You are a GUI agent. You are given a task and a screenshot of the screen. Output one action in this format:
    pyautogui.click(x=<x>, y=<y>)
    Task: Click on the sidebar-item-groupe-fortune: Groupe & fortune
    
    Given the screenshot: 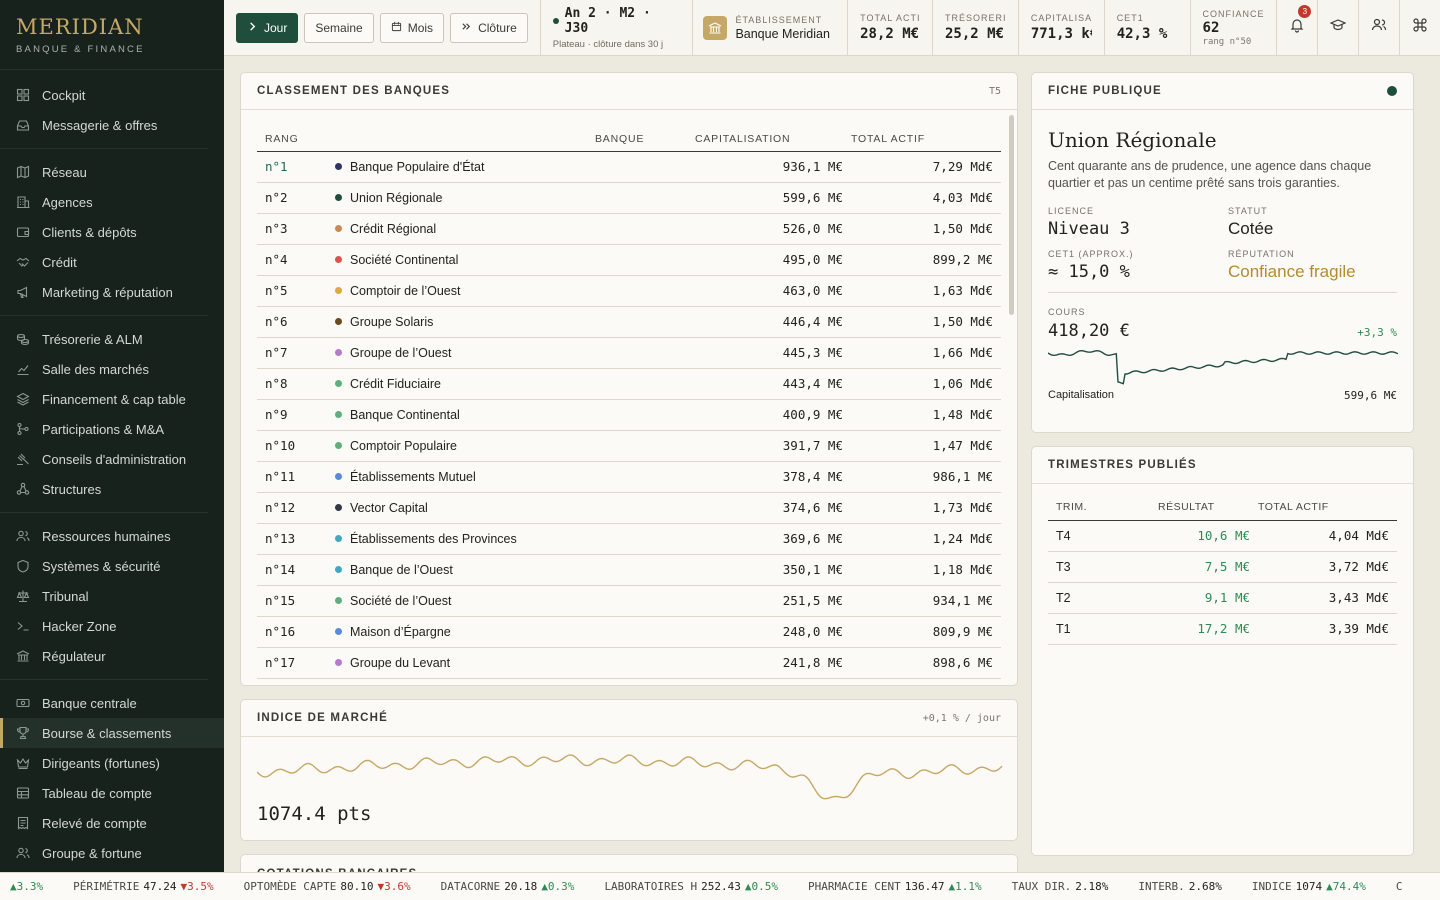 What is the action you would take?
    pyautogui.click(x=112, y=853)
    